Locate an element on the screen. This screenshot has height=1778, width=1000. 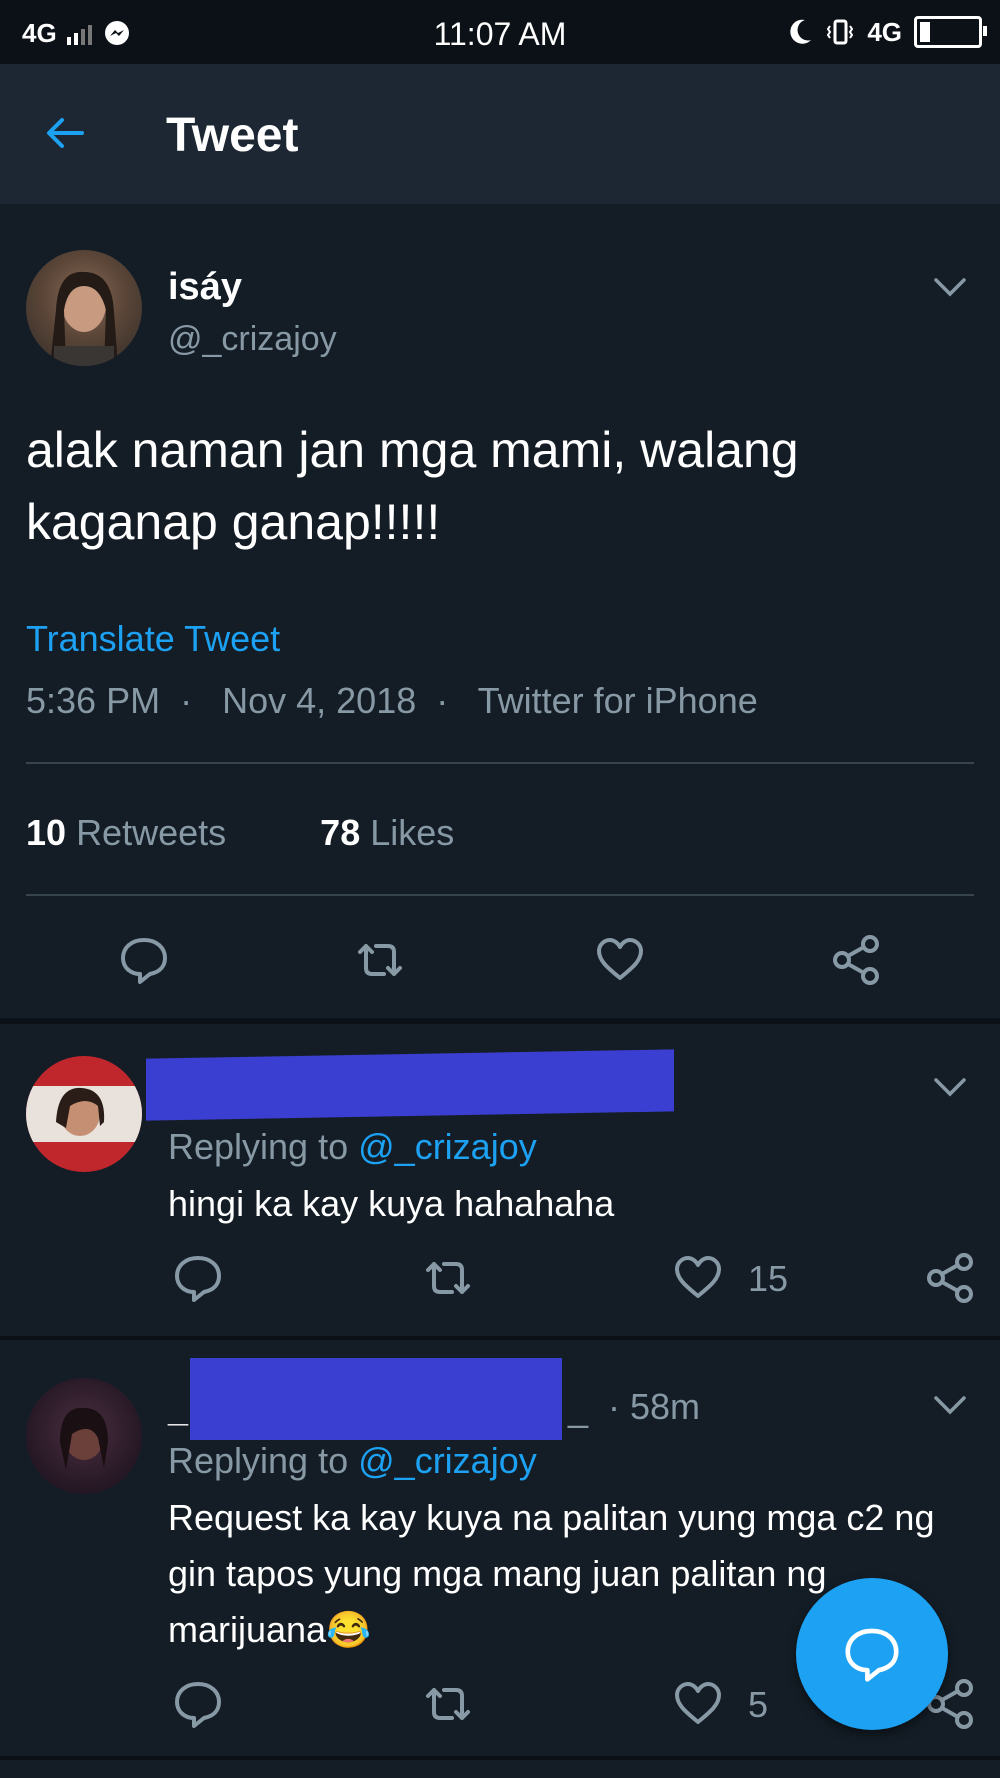
reply-text: hingi ka kay kuya hahahaha is located at coordinates (391, 1203).